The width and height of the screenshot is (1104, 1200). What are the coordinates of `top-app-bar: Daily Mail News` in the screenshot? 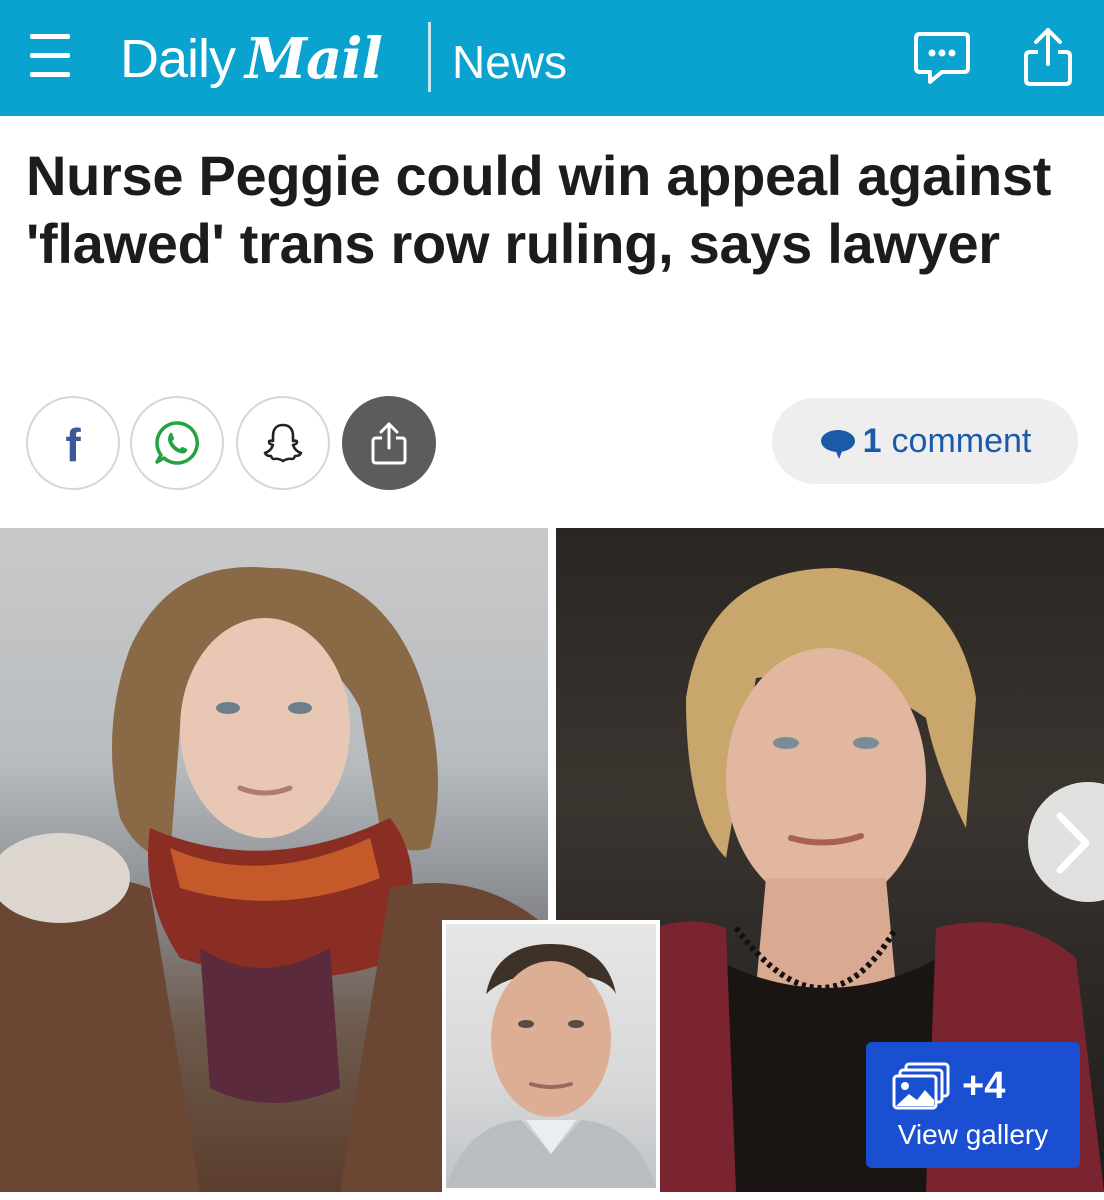 It's located at (552, 58).